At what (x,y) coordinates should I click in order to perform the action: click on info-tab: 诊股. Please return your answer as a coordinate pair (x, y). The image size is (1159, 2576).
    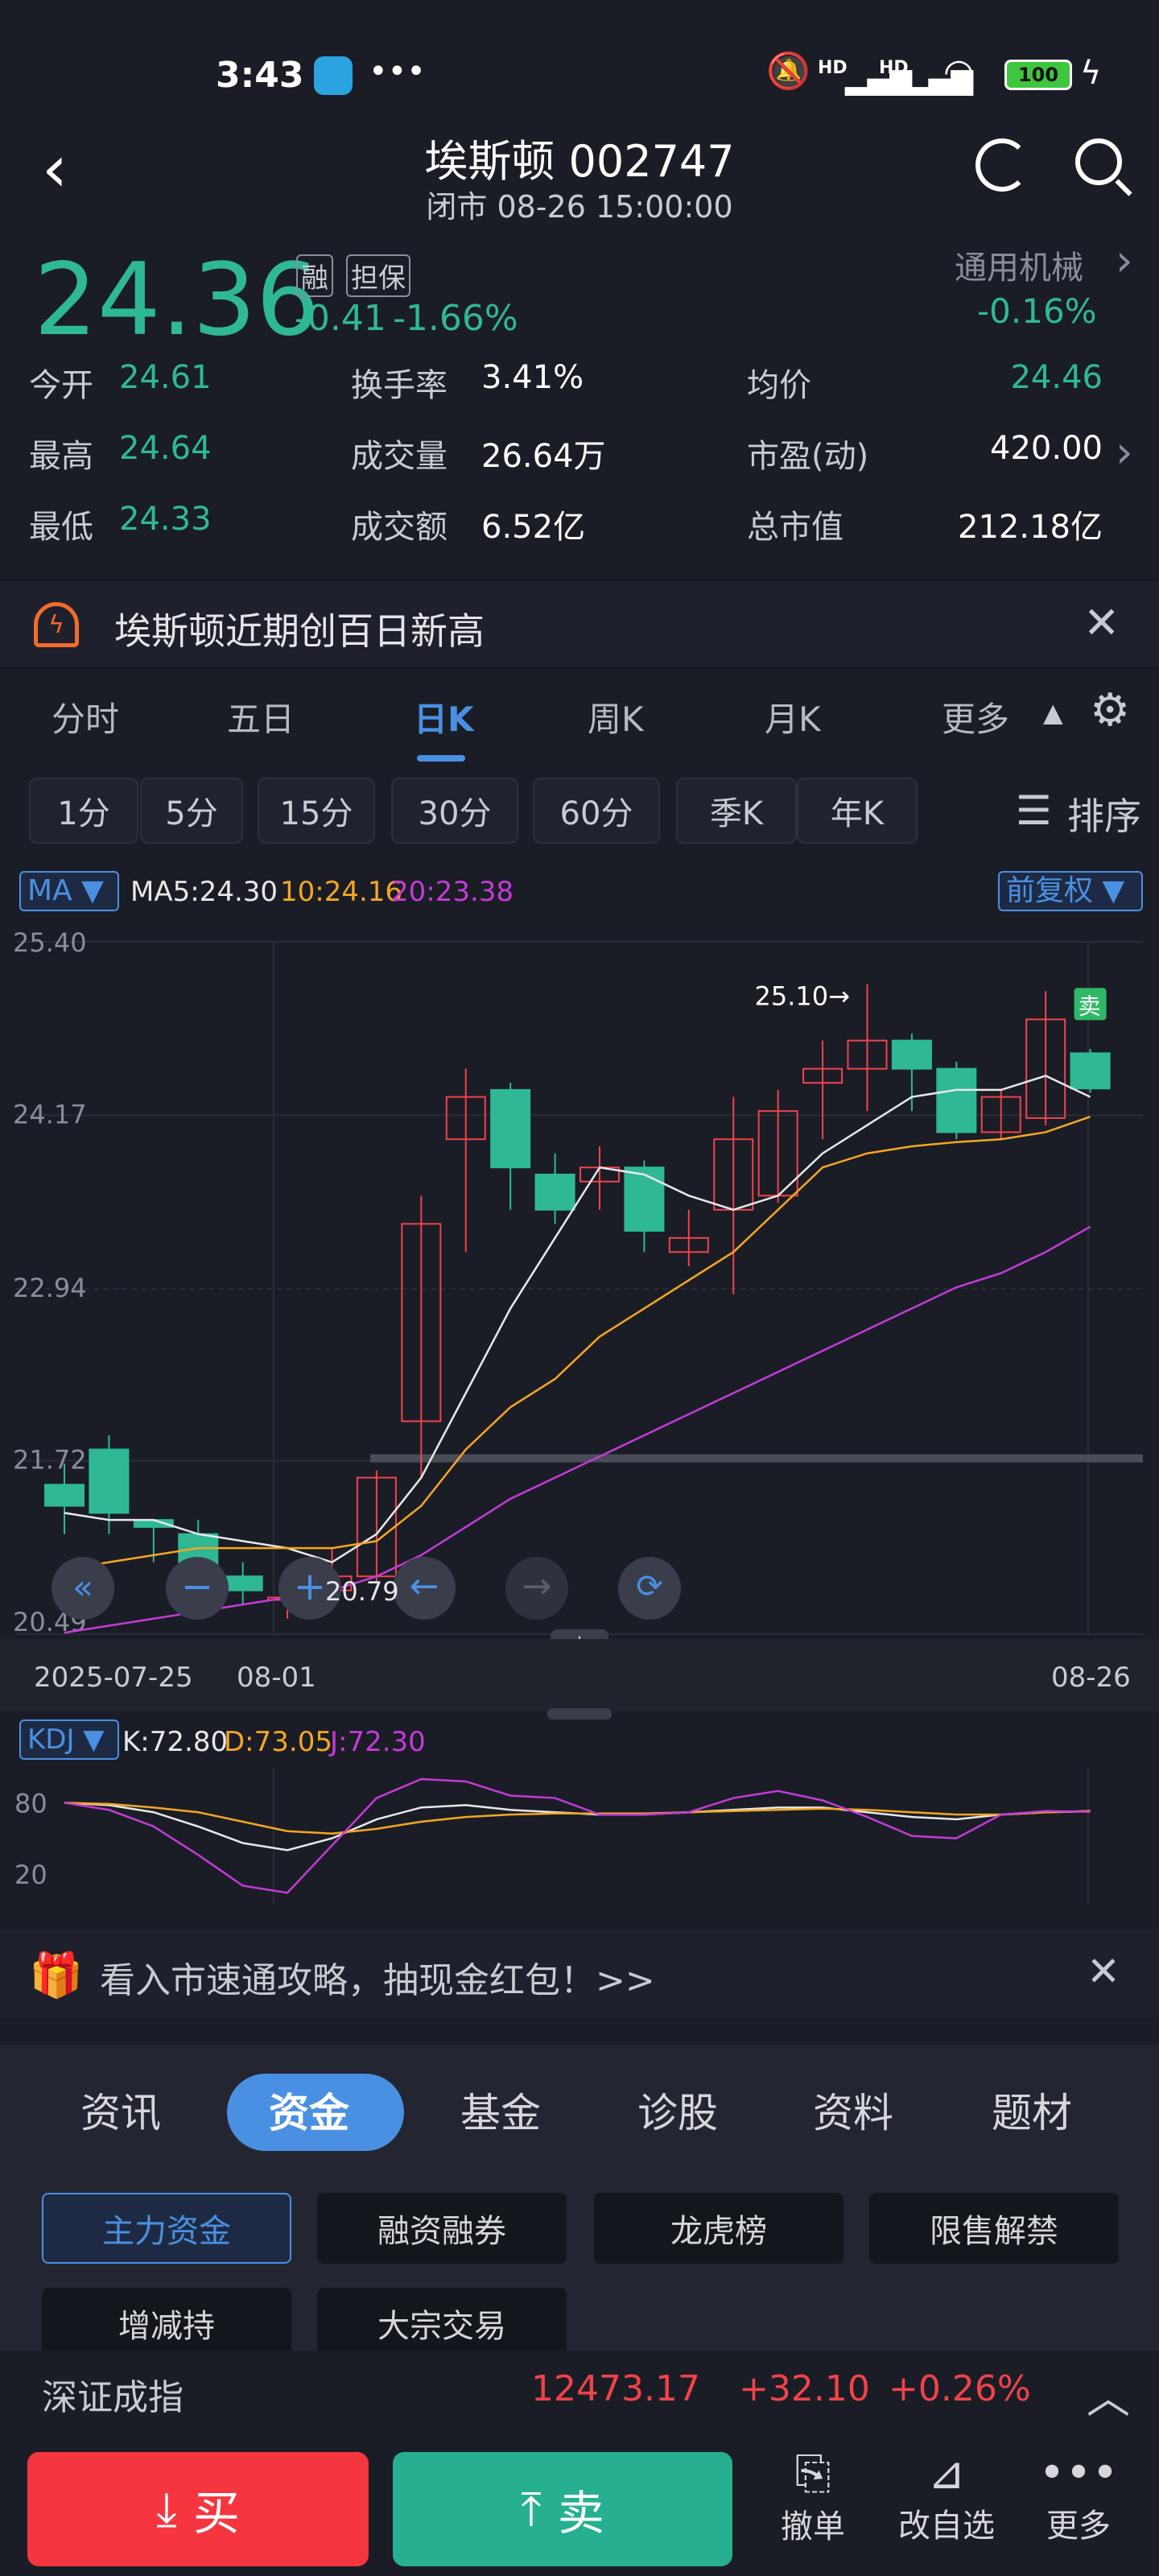
    Looking at the image, I should click on (677, 2110).